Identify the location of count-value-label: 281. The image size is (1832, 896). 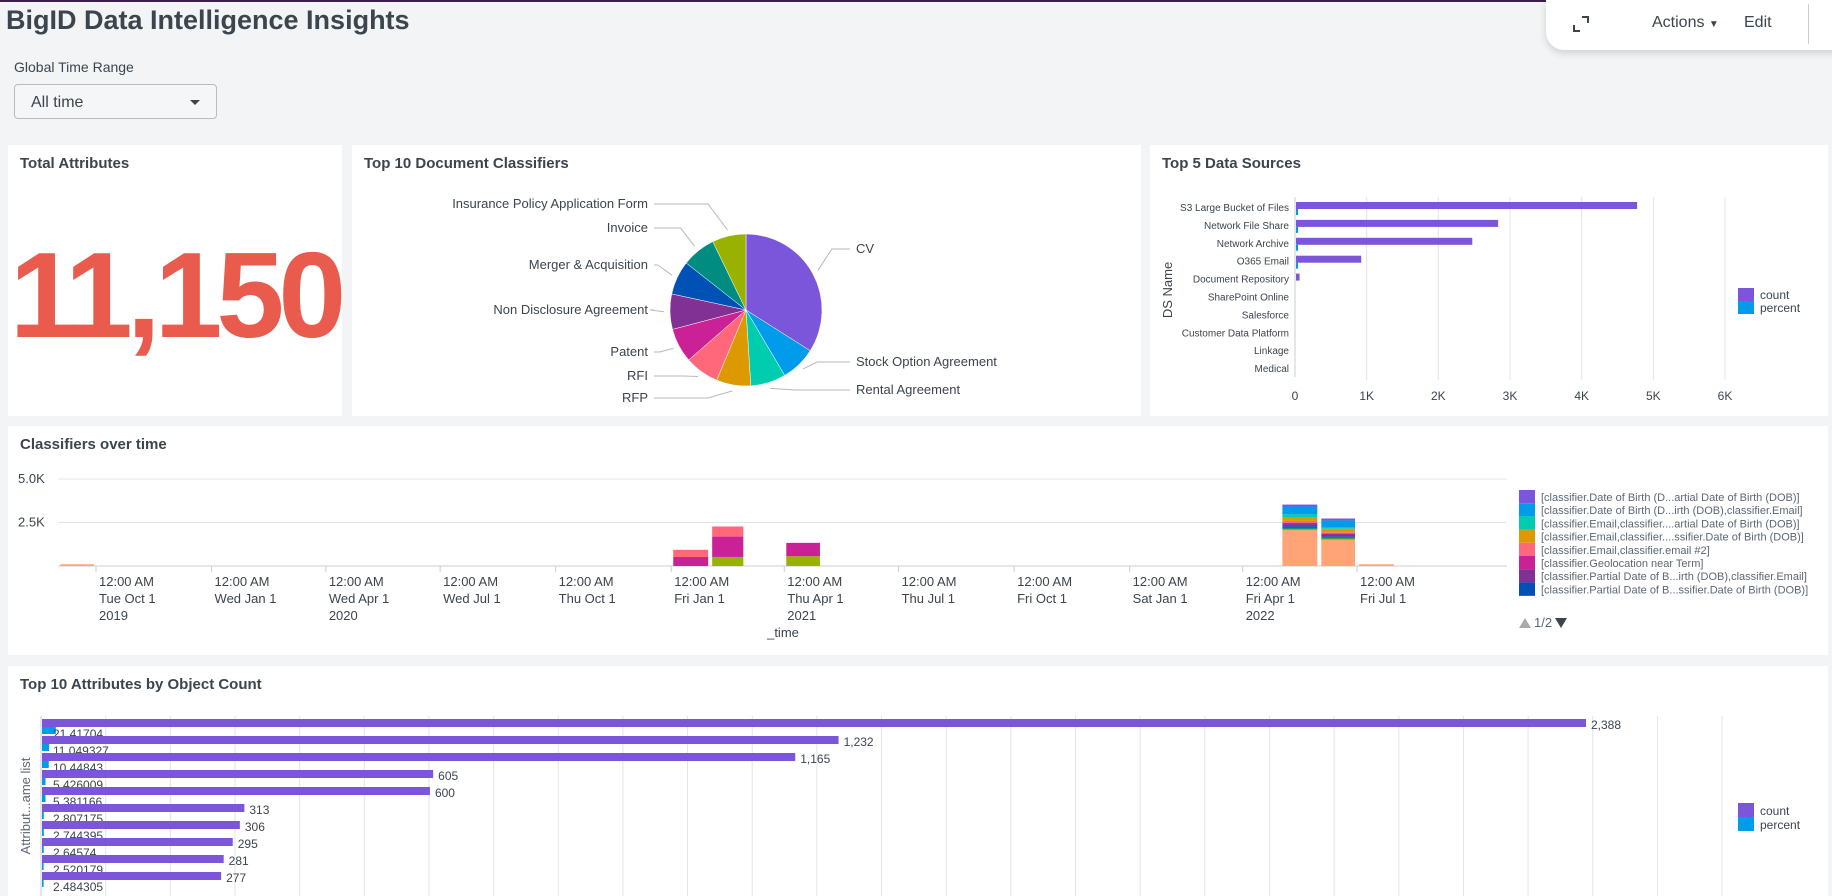
(239, 861).